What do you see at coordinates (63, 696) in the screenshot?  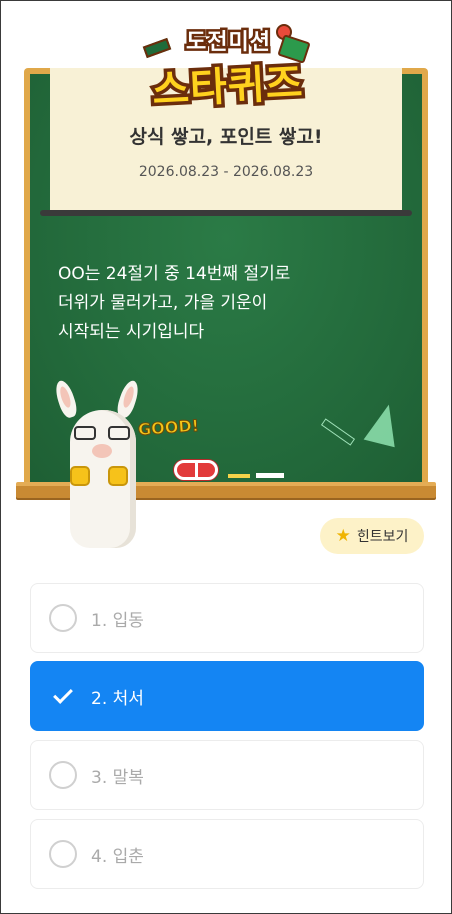 I see `checkmark-icon` at bounding box center [63, 696].